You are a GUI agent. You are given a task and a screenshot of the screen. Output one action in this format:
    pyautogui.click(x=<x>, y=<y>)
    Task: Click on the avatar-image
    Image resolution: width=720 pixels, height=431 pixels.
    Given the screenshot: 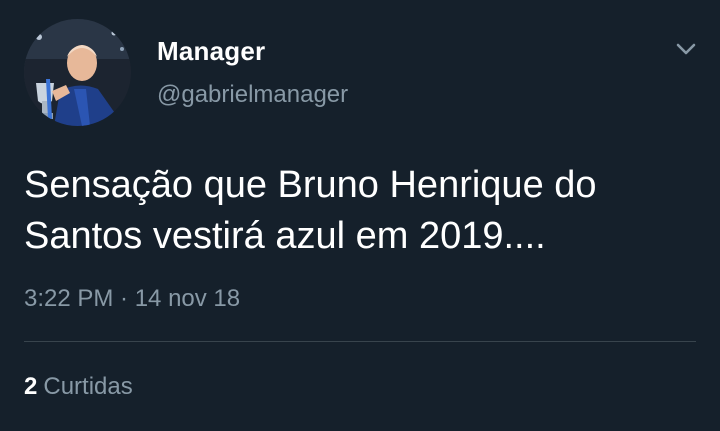 What is the action you would take?
    pyautogui.click(x=77, y=72)
    